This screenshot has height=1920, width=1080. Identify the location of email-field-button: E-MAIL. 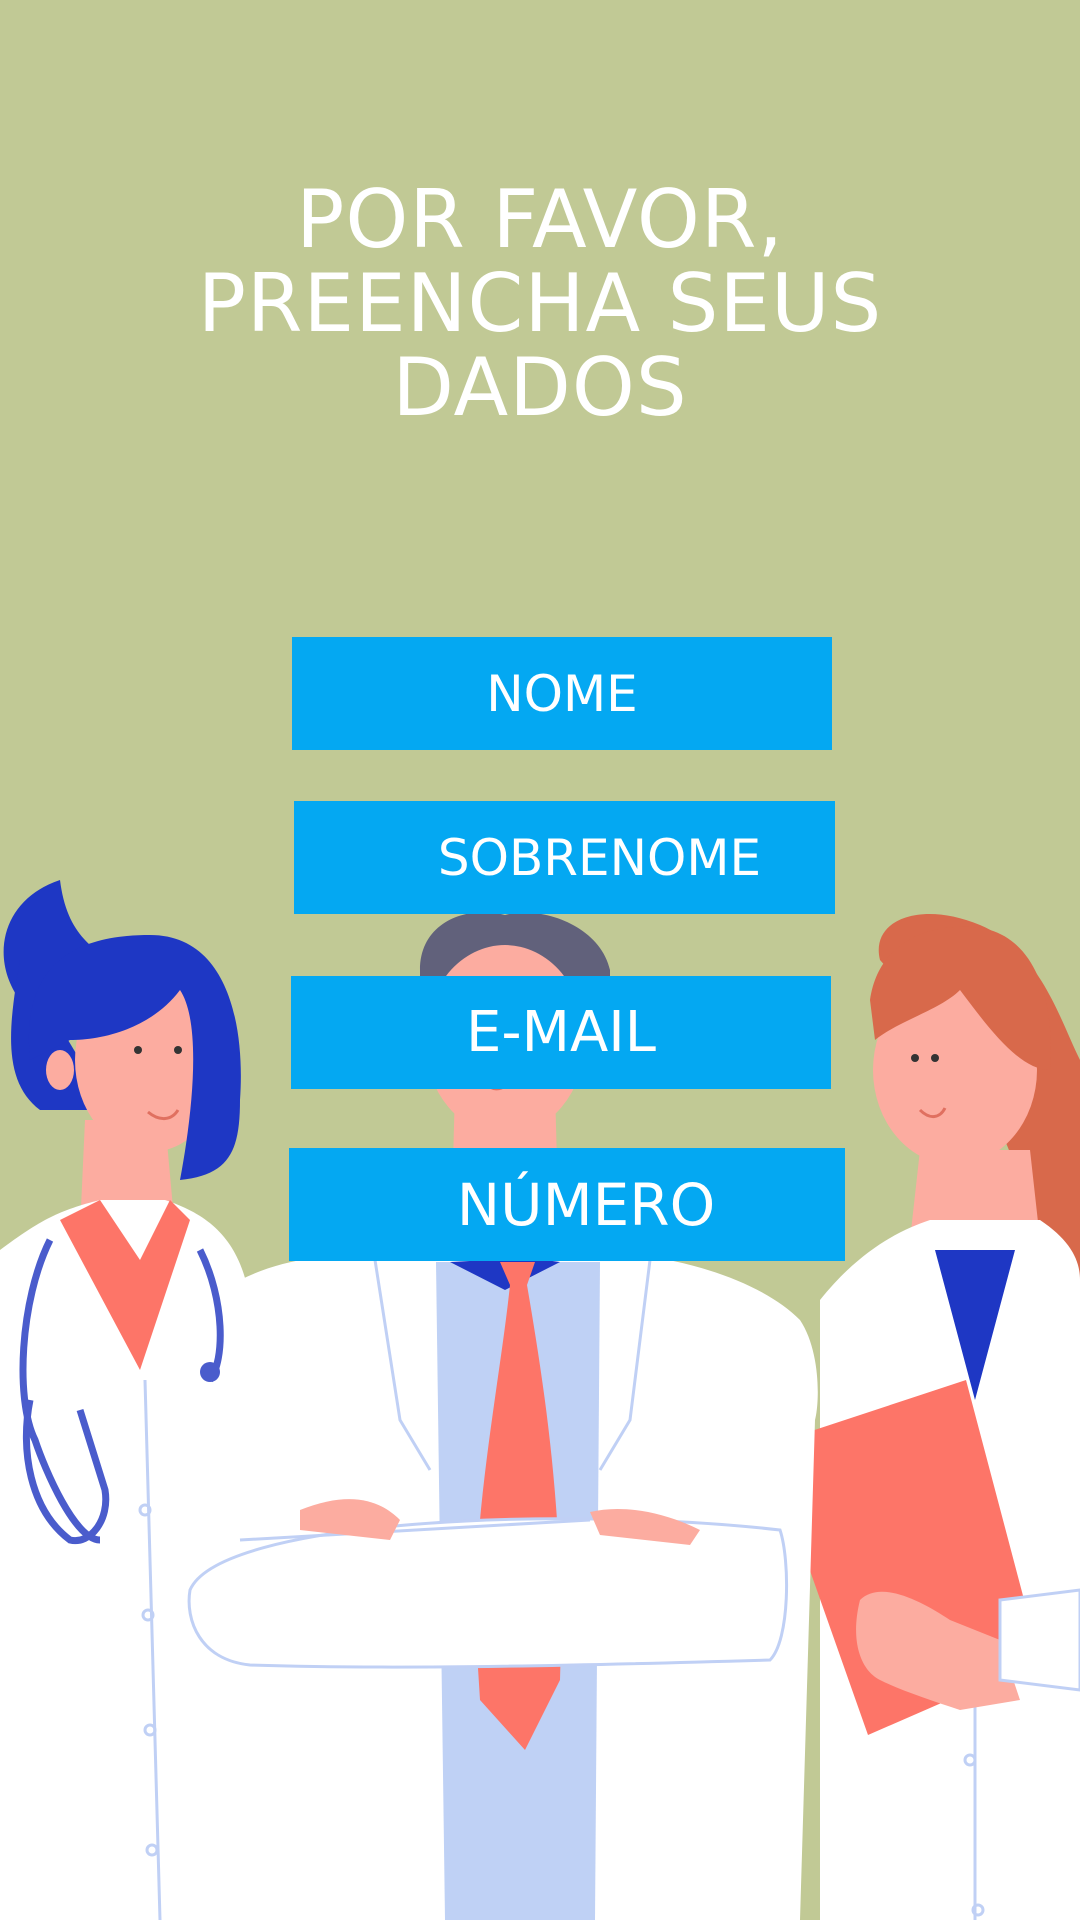
(561, 1032).